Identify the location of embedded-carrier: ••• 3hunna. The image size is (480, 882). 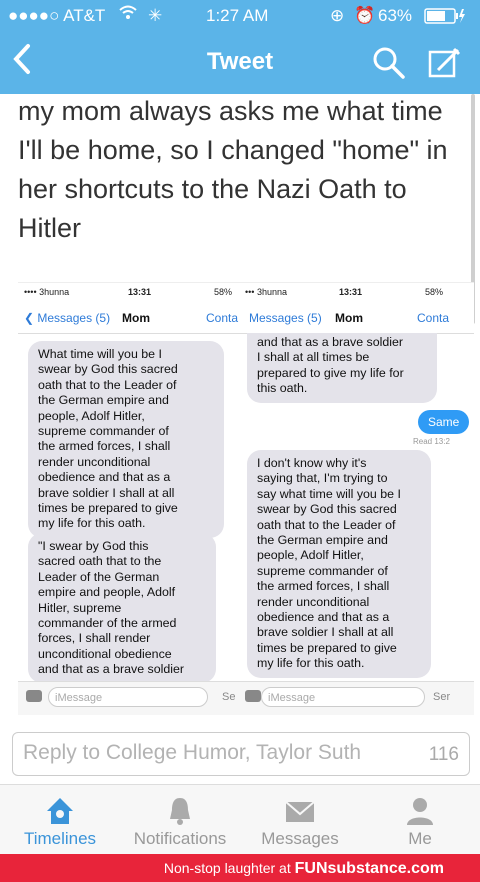
(266, 292).